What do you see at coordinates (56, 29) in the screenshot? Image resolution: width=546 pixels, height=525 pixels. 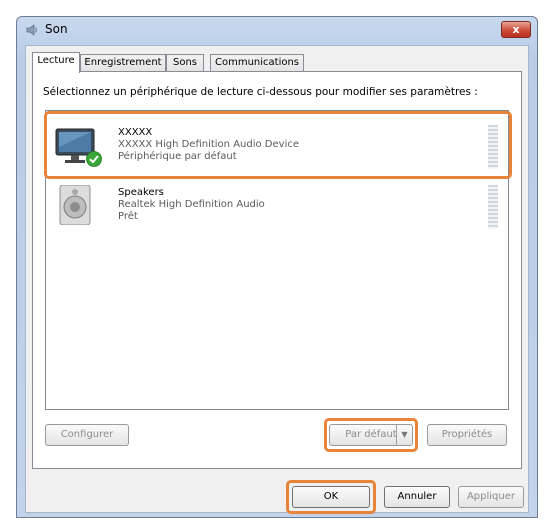 I see `window-title: Son` at bounding box center [56, 29].